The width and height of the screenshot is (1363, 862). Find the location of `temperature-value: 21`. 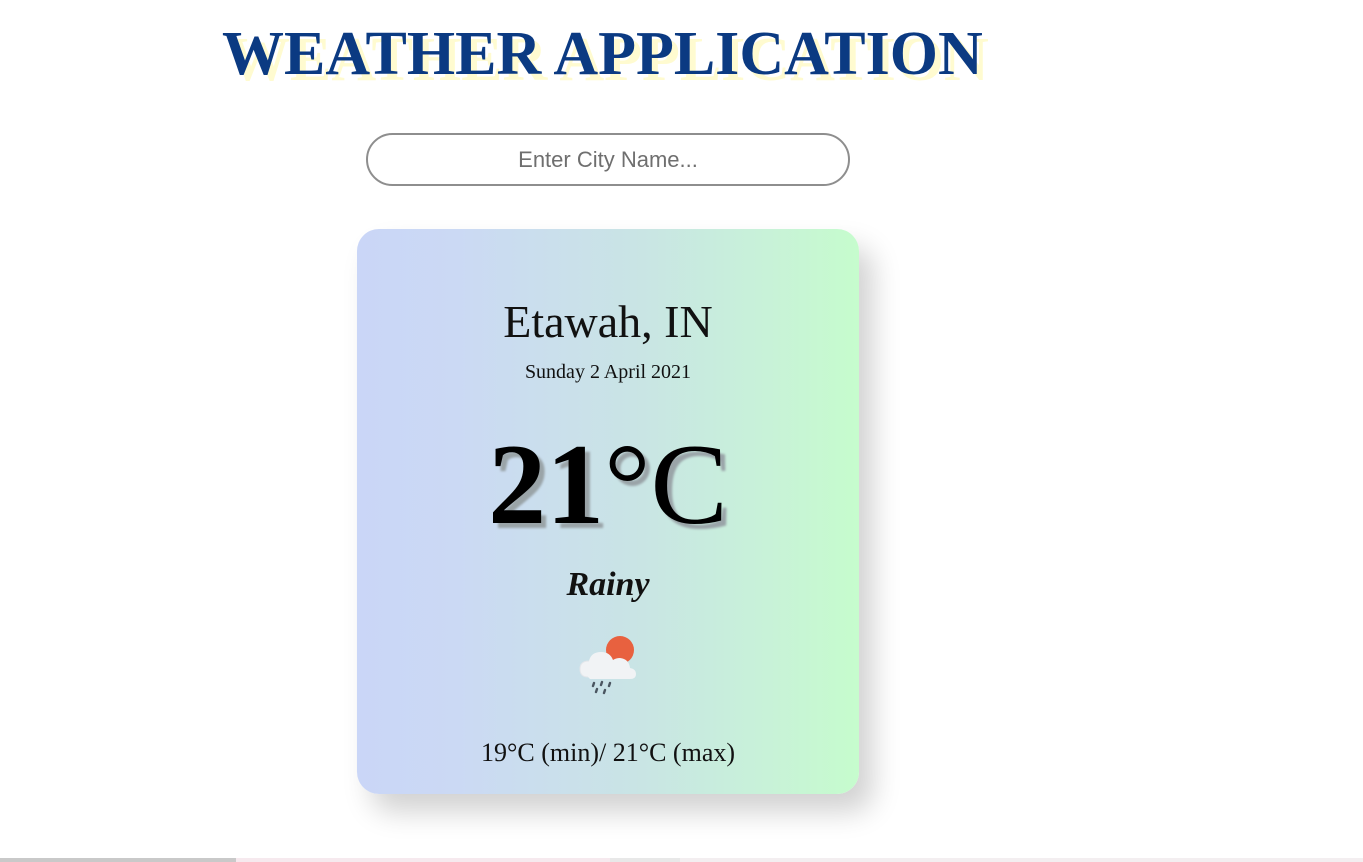

temperature-value: 21 is located at coordinates (546, 485).